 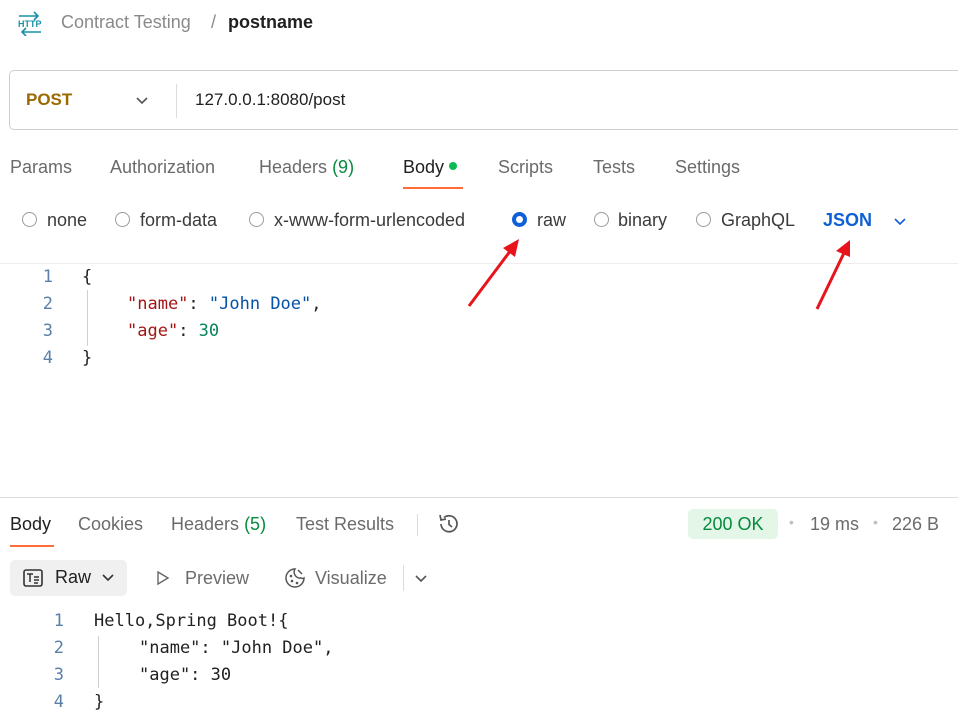 What do you see at coordinates (642, 220) in the screenshot?
I see `radio-binary-label: binary` at bounding box center [642, 220].